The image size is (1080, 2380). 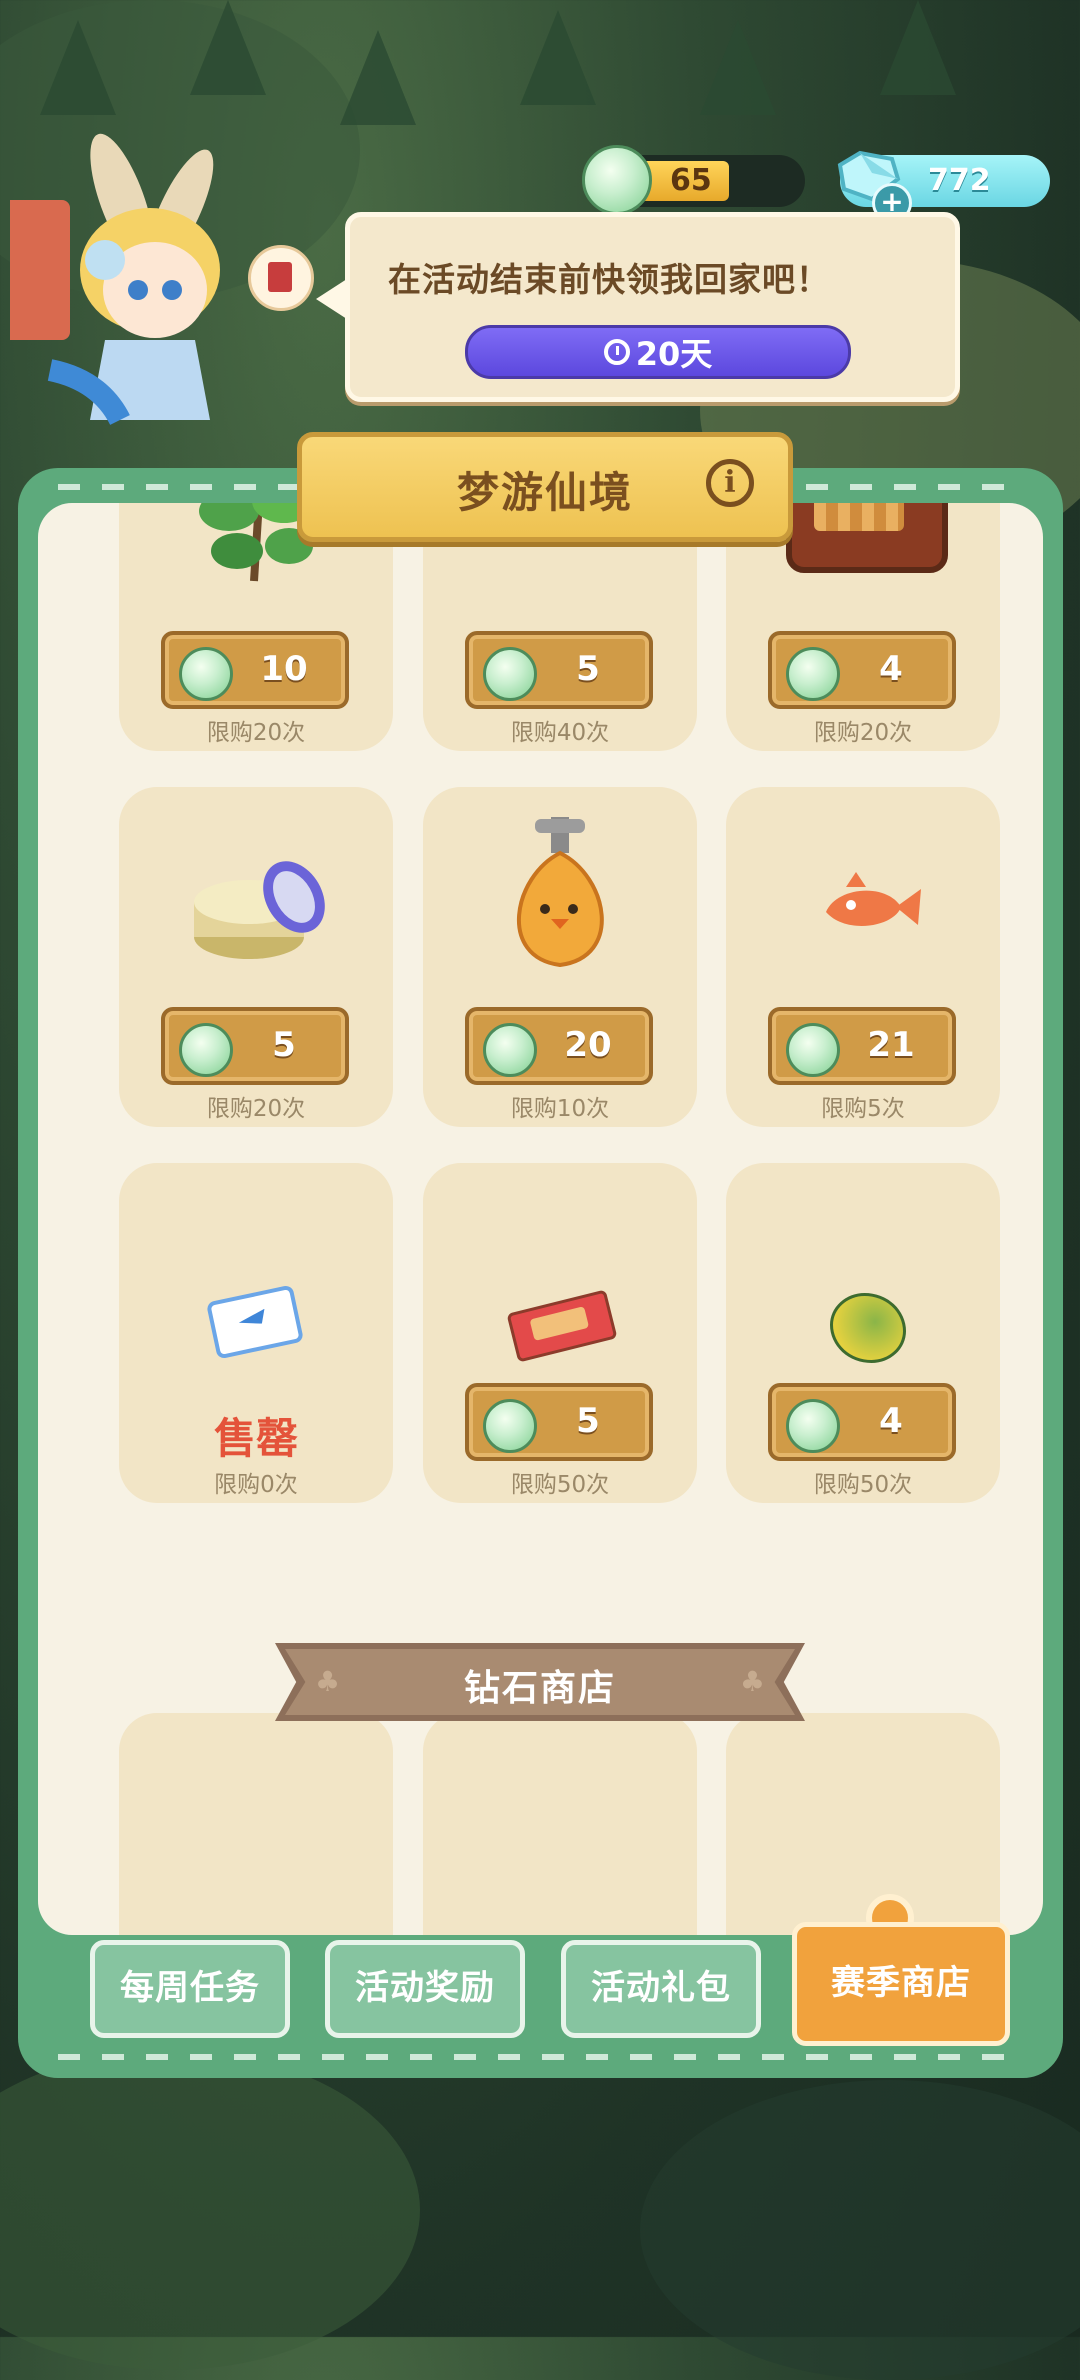 What do you see at coordinates (281, 278) in the screenshot?
I see `storybook-icon` at bounding box center [281, 278].